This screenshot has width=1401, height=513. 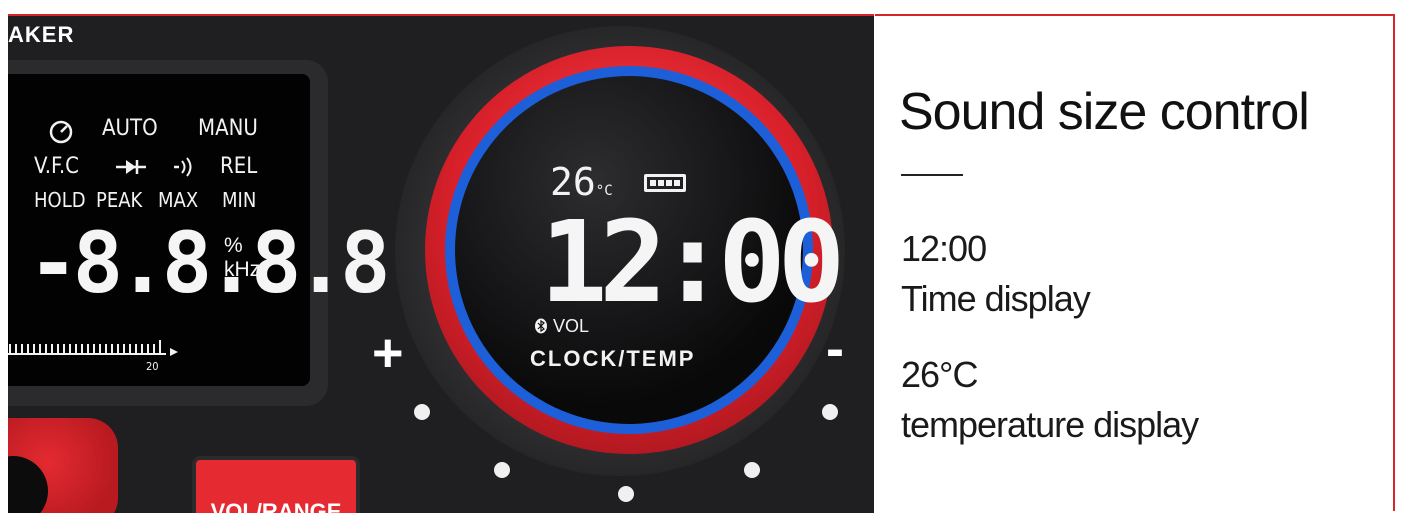 What do you see at coordinates (571, 326) in the screenshot?
I see `vol-label: VOL` at bounding box center [571, 326].